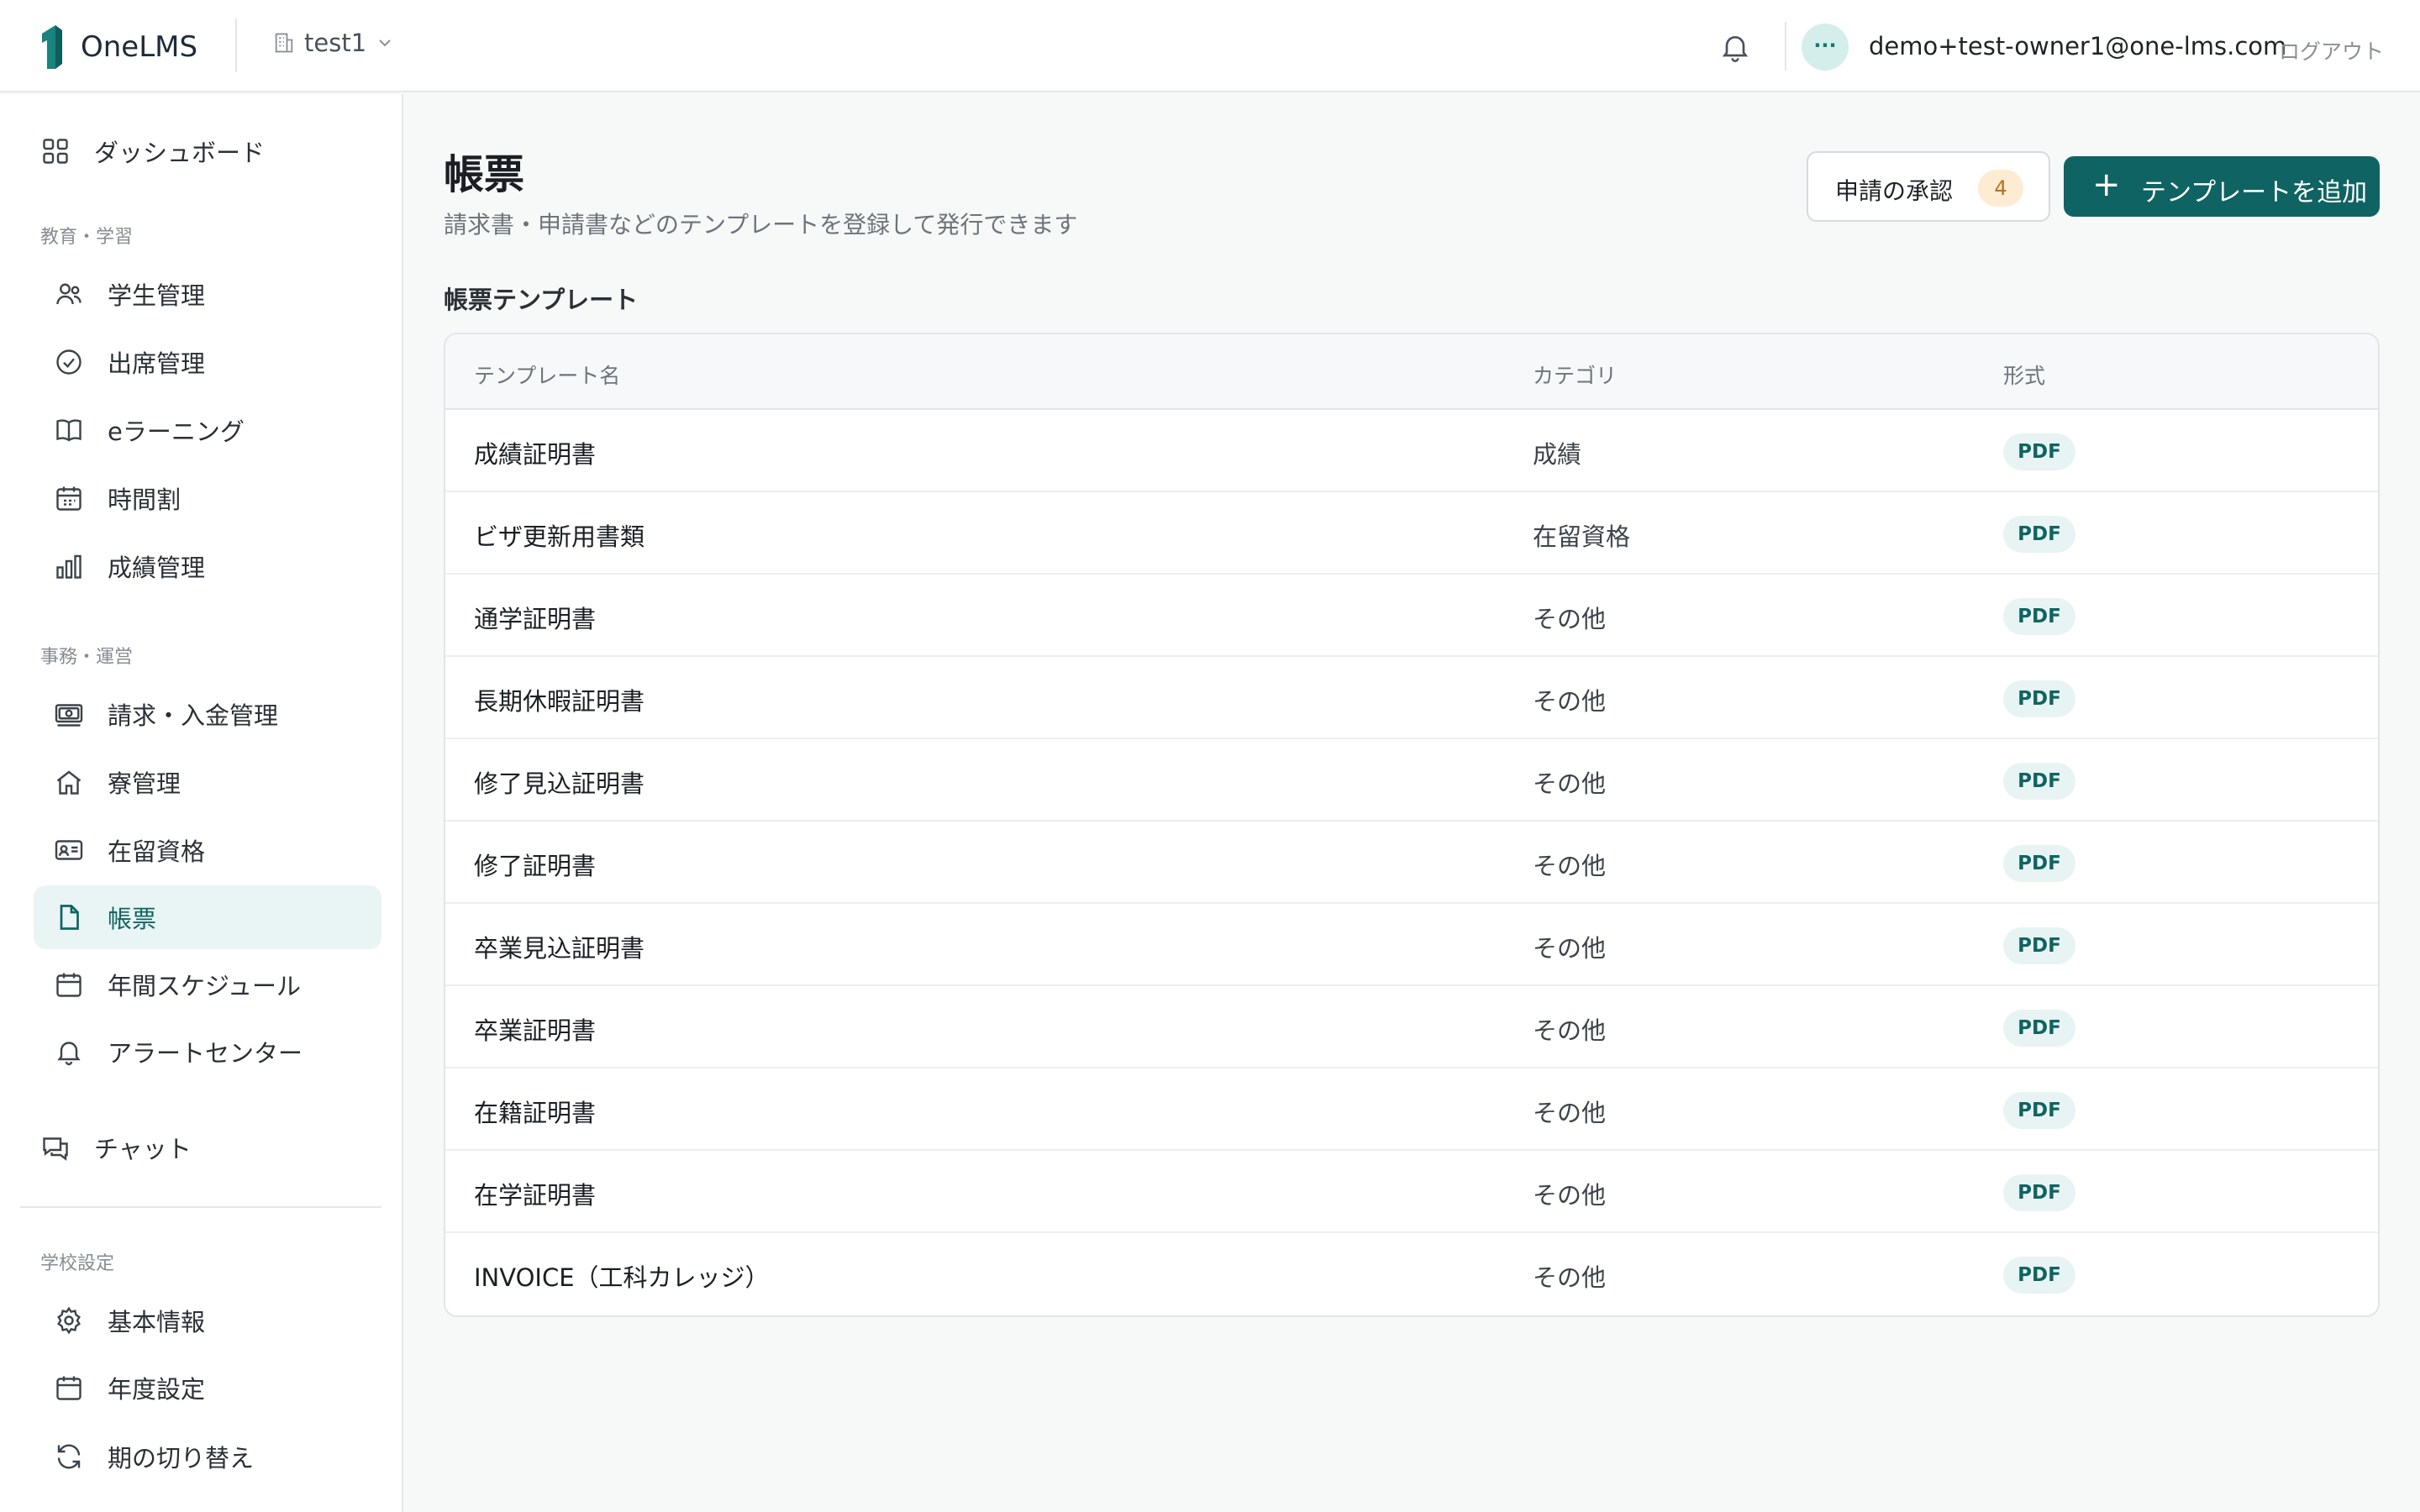 Image resolution: width=2420 pixels, height=1512 pixels. What do you see at coordinates (69, 1456) in the screenshot?
I see `refresh-icon` at bounding box center [69, 1456].